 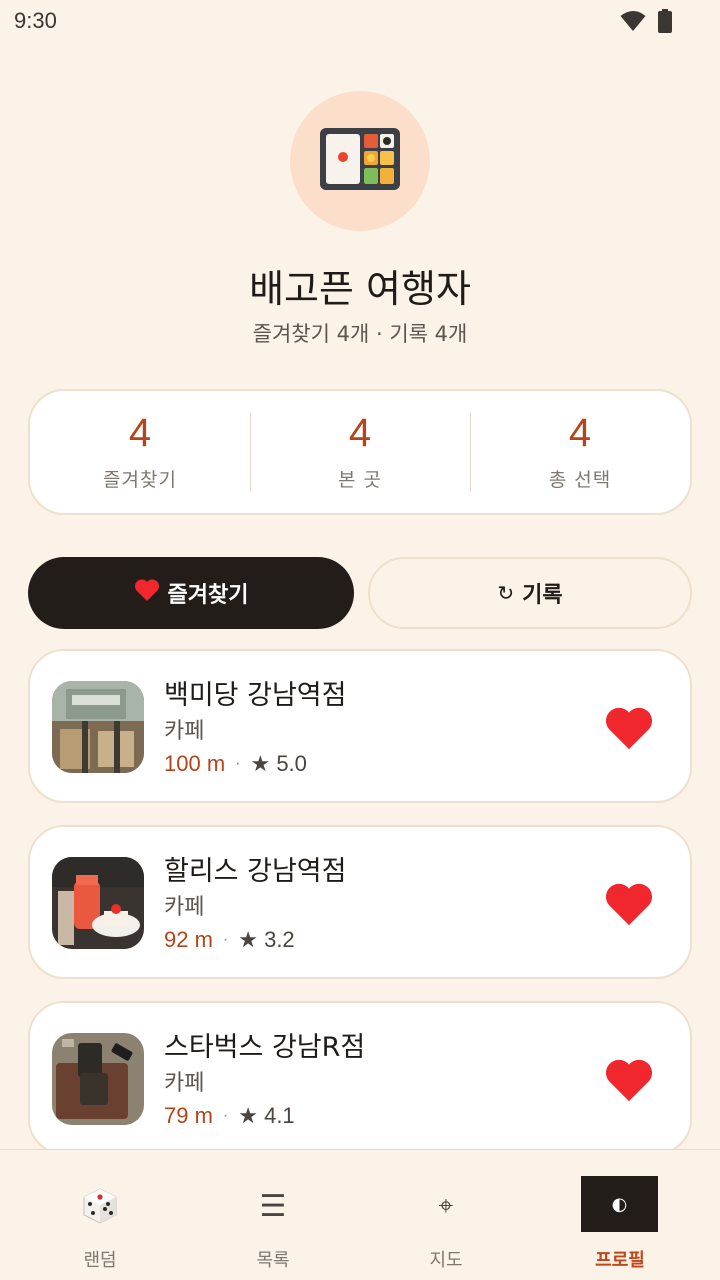 I want to click on stat-total-picks: 4 총 선택, so click(x=580, y=452).